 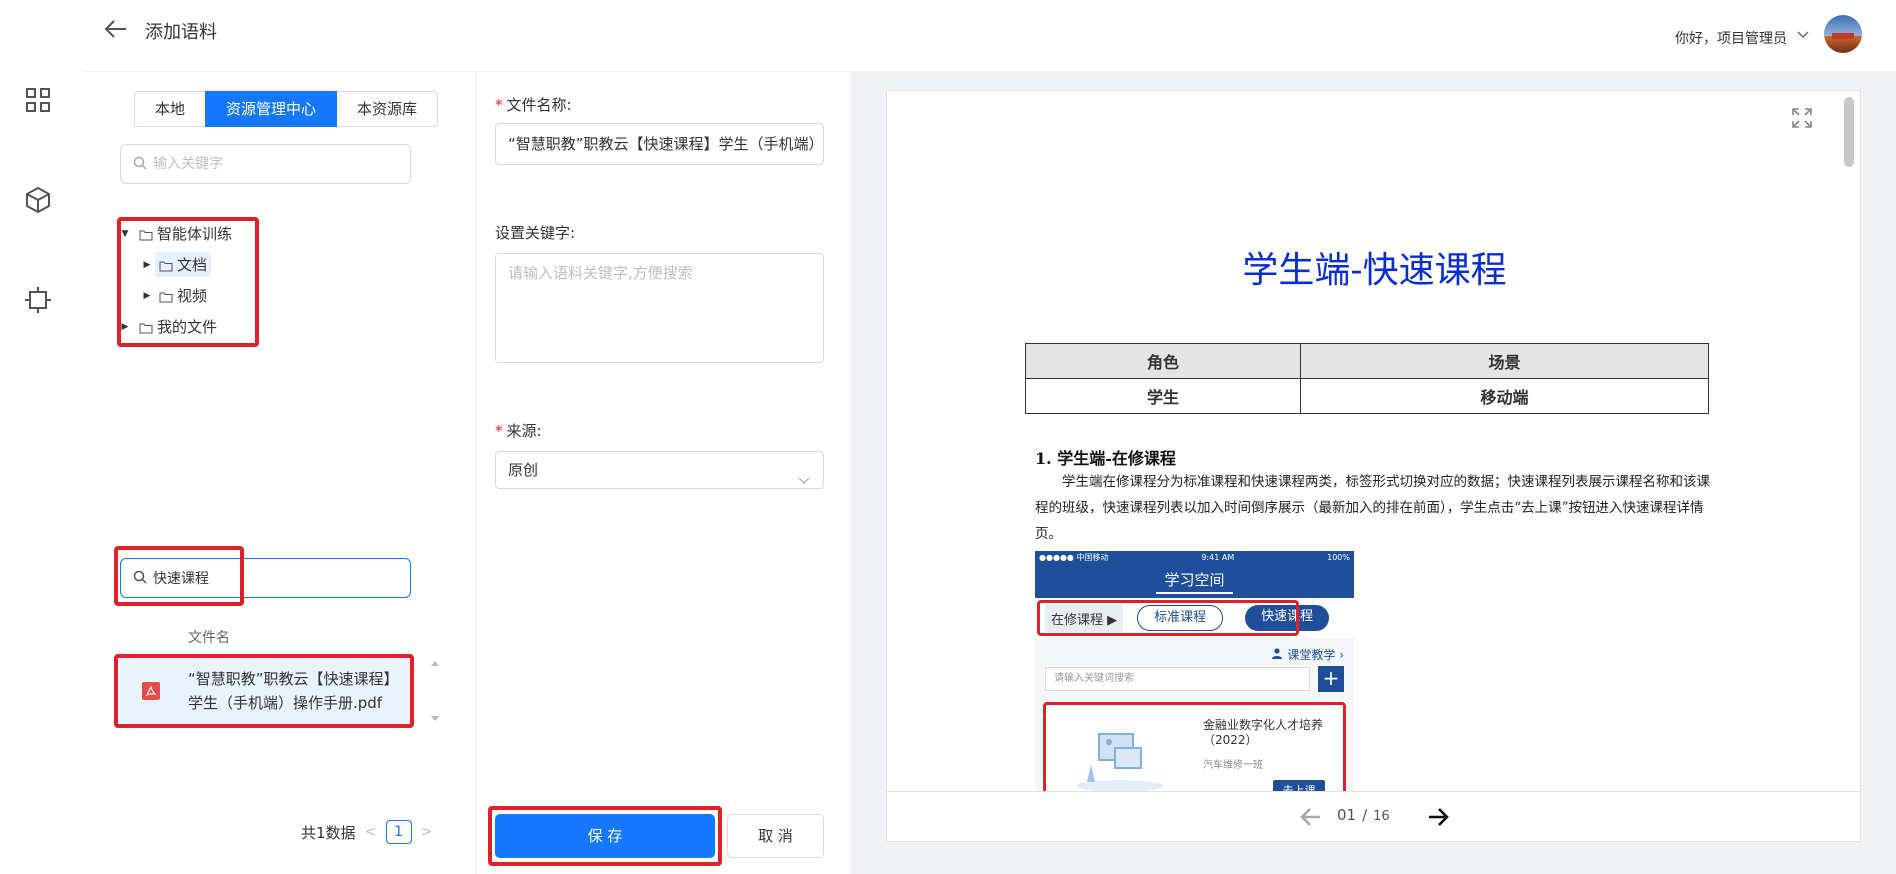 I want to click on course-class: 汽车维修一班, so click(x=1233, y=765).